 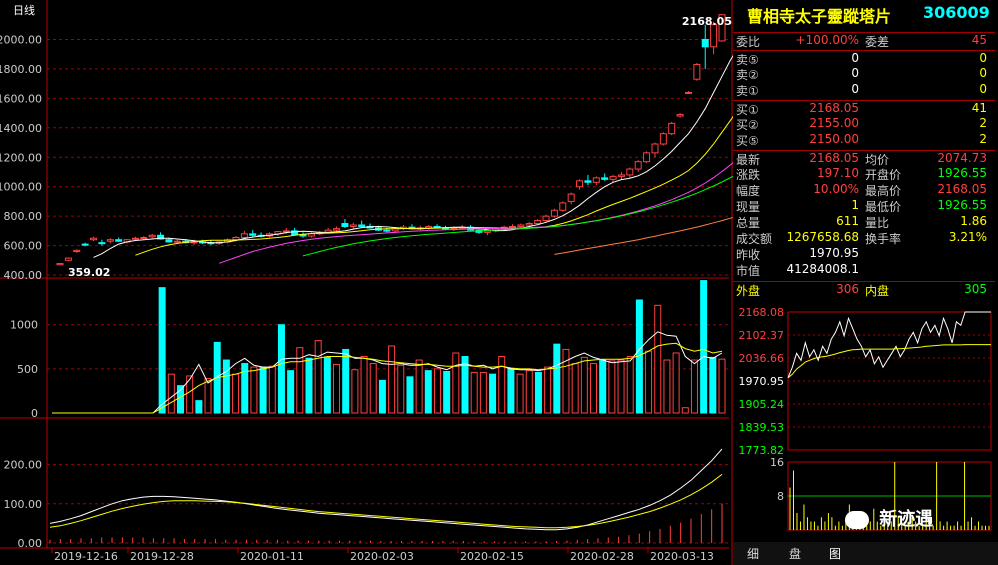 What do you see at coordinates (682, 556) in the screenshot?
I see `x-tick-label: 2020-03-13` at bounding box center [682, 556].